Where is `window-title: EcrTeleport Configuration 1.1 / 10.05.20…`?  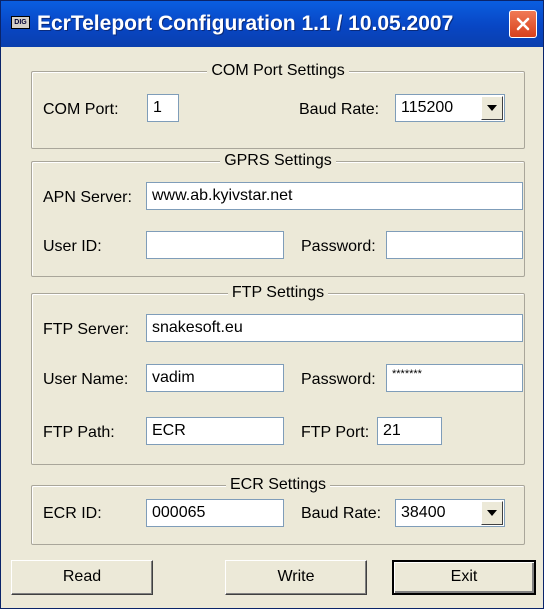 window-title: EcrTeleport Configuration 1.1 / 10.05.20… is located at coordinates (245, 23).